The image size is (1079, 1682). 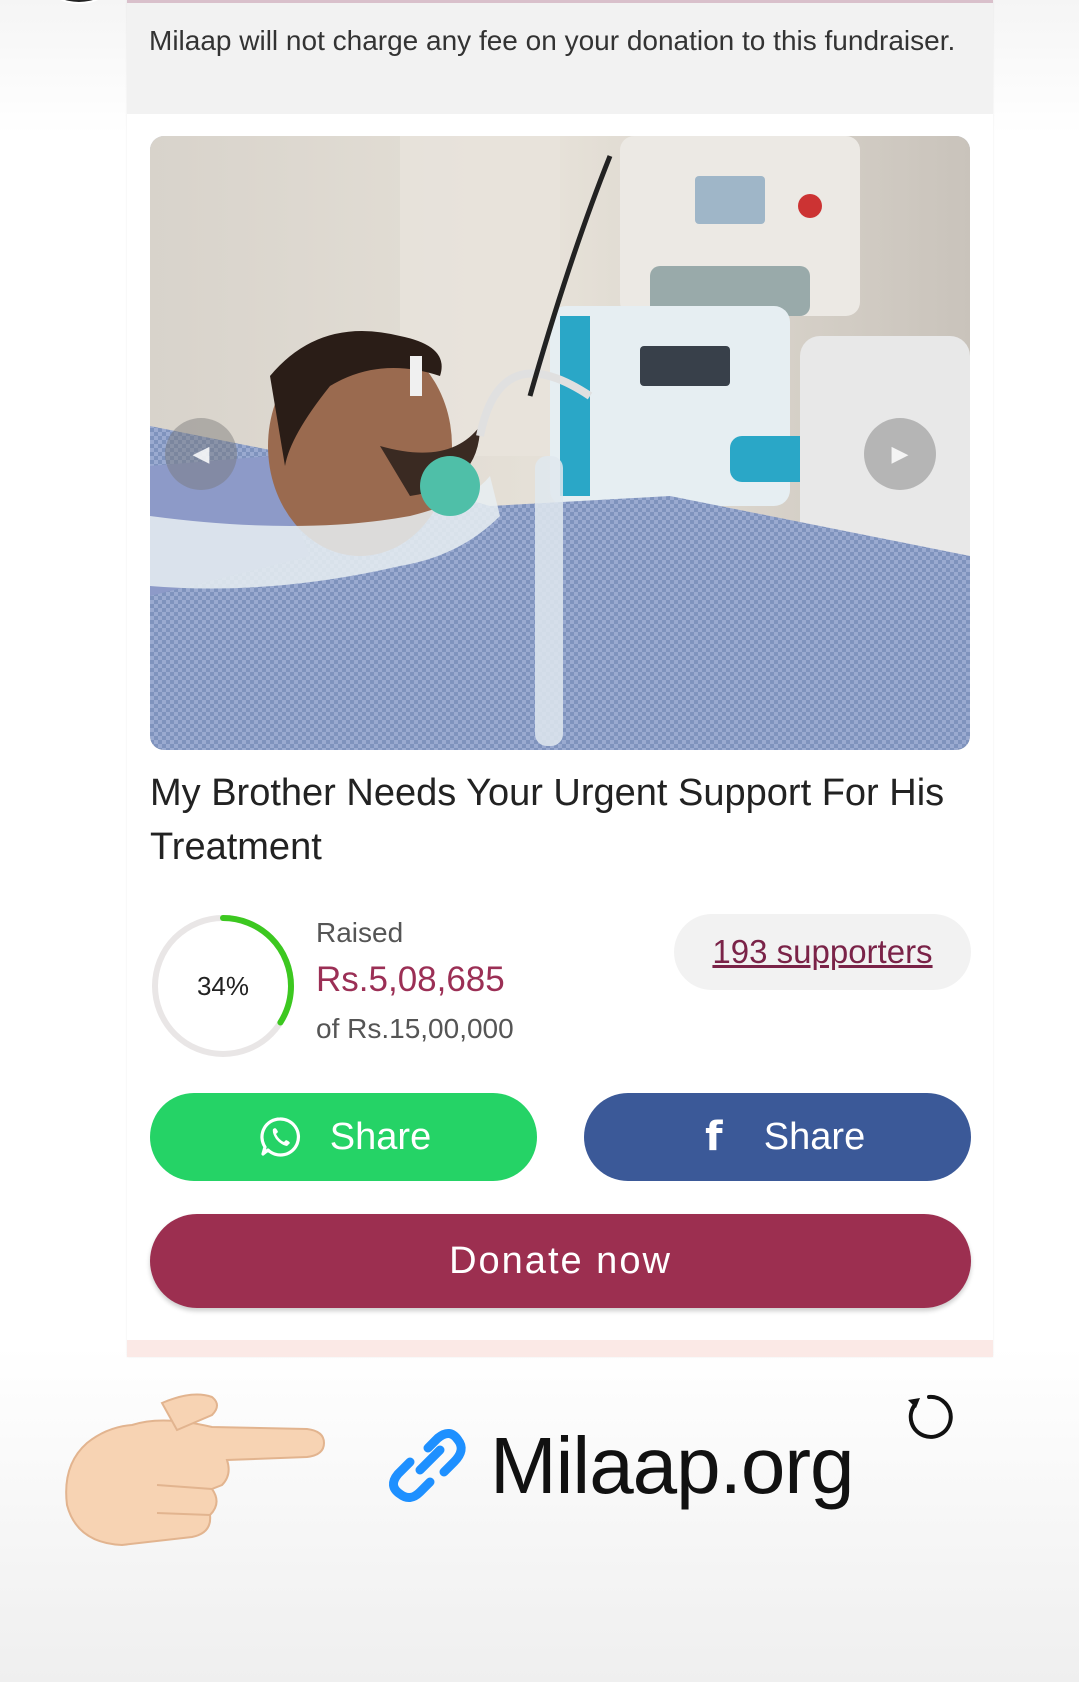 I want to click on carousel-prev-button: ◀, so click(x=201, y=454).